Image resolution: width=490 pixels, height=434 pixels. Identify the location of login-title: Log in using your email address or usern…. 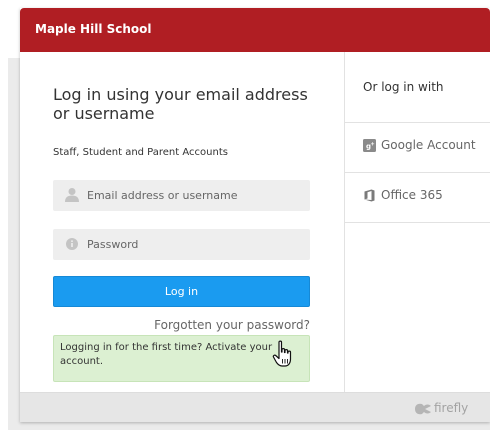
(180, 104).